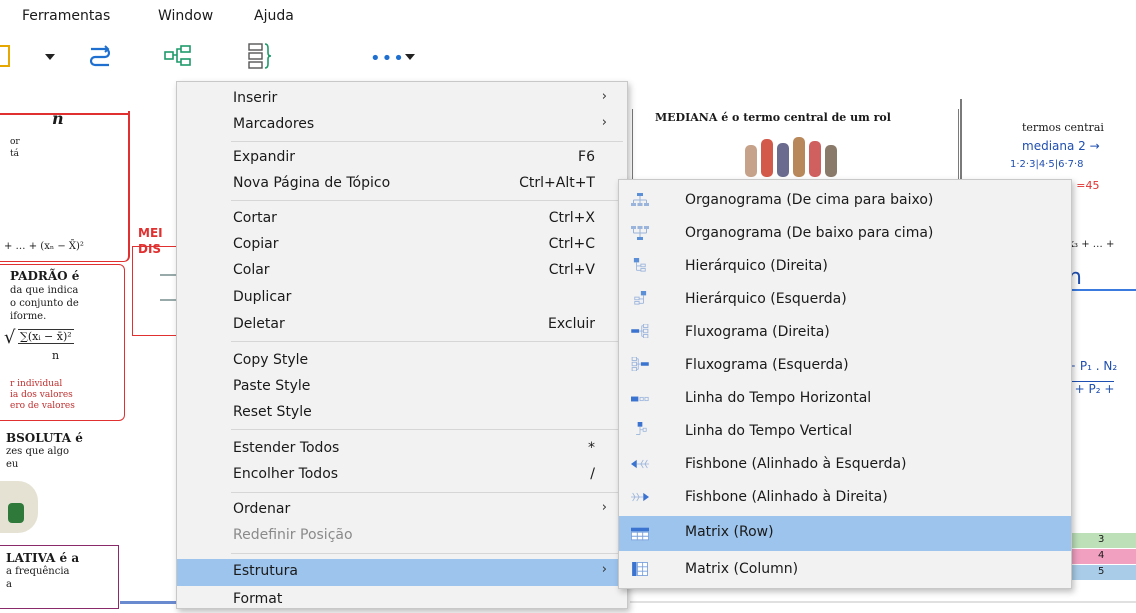  I want to click on submenu-item-label: Hierárquico (Esquerda), so click(766, 299).